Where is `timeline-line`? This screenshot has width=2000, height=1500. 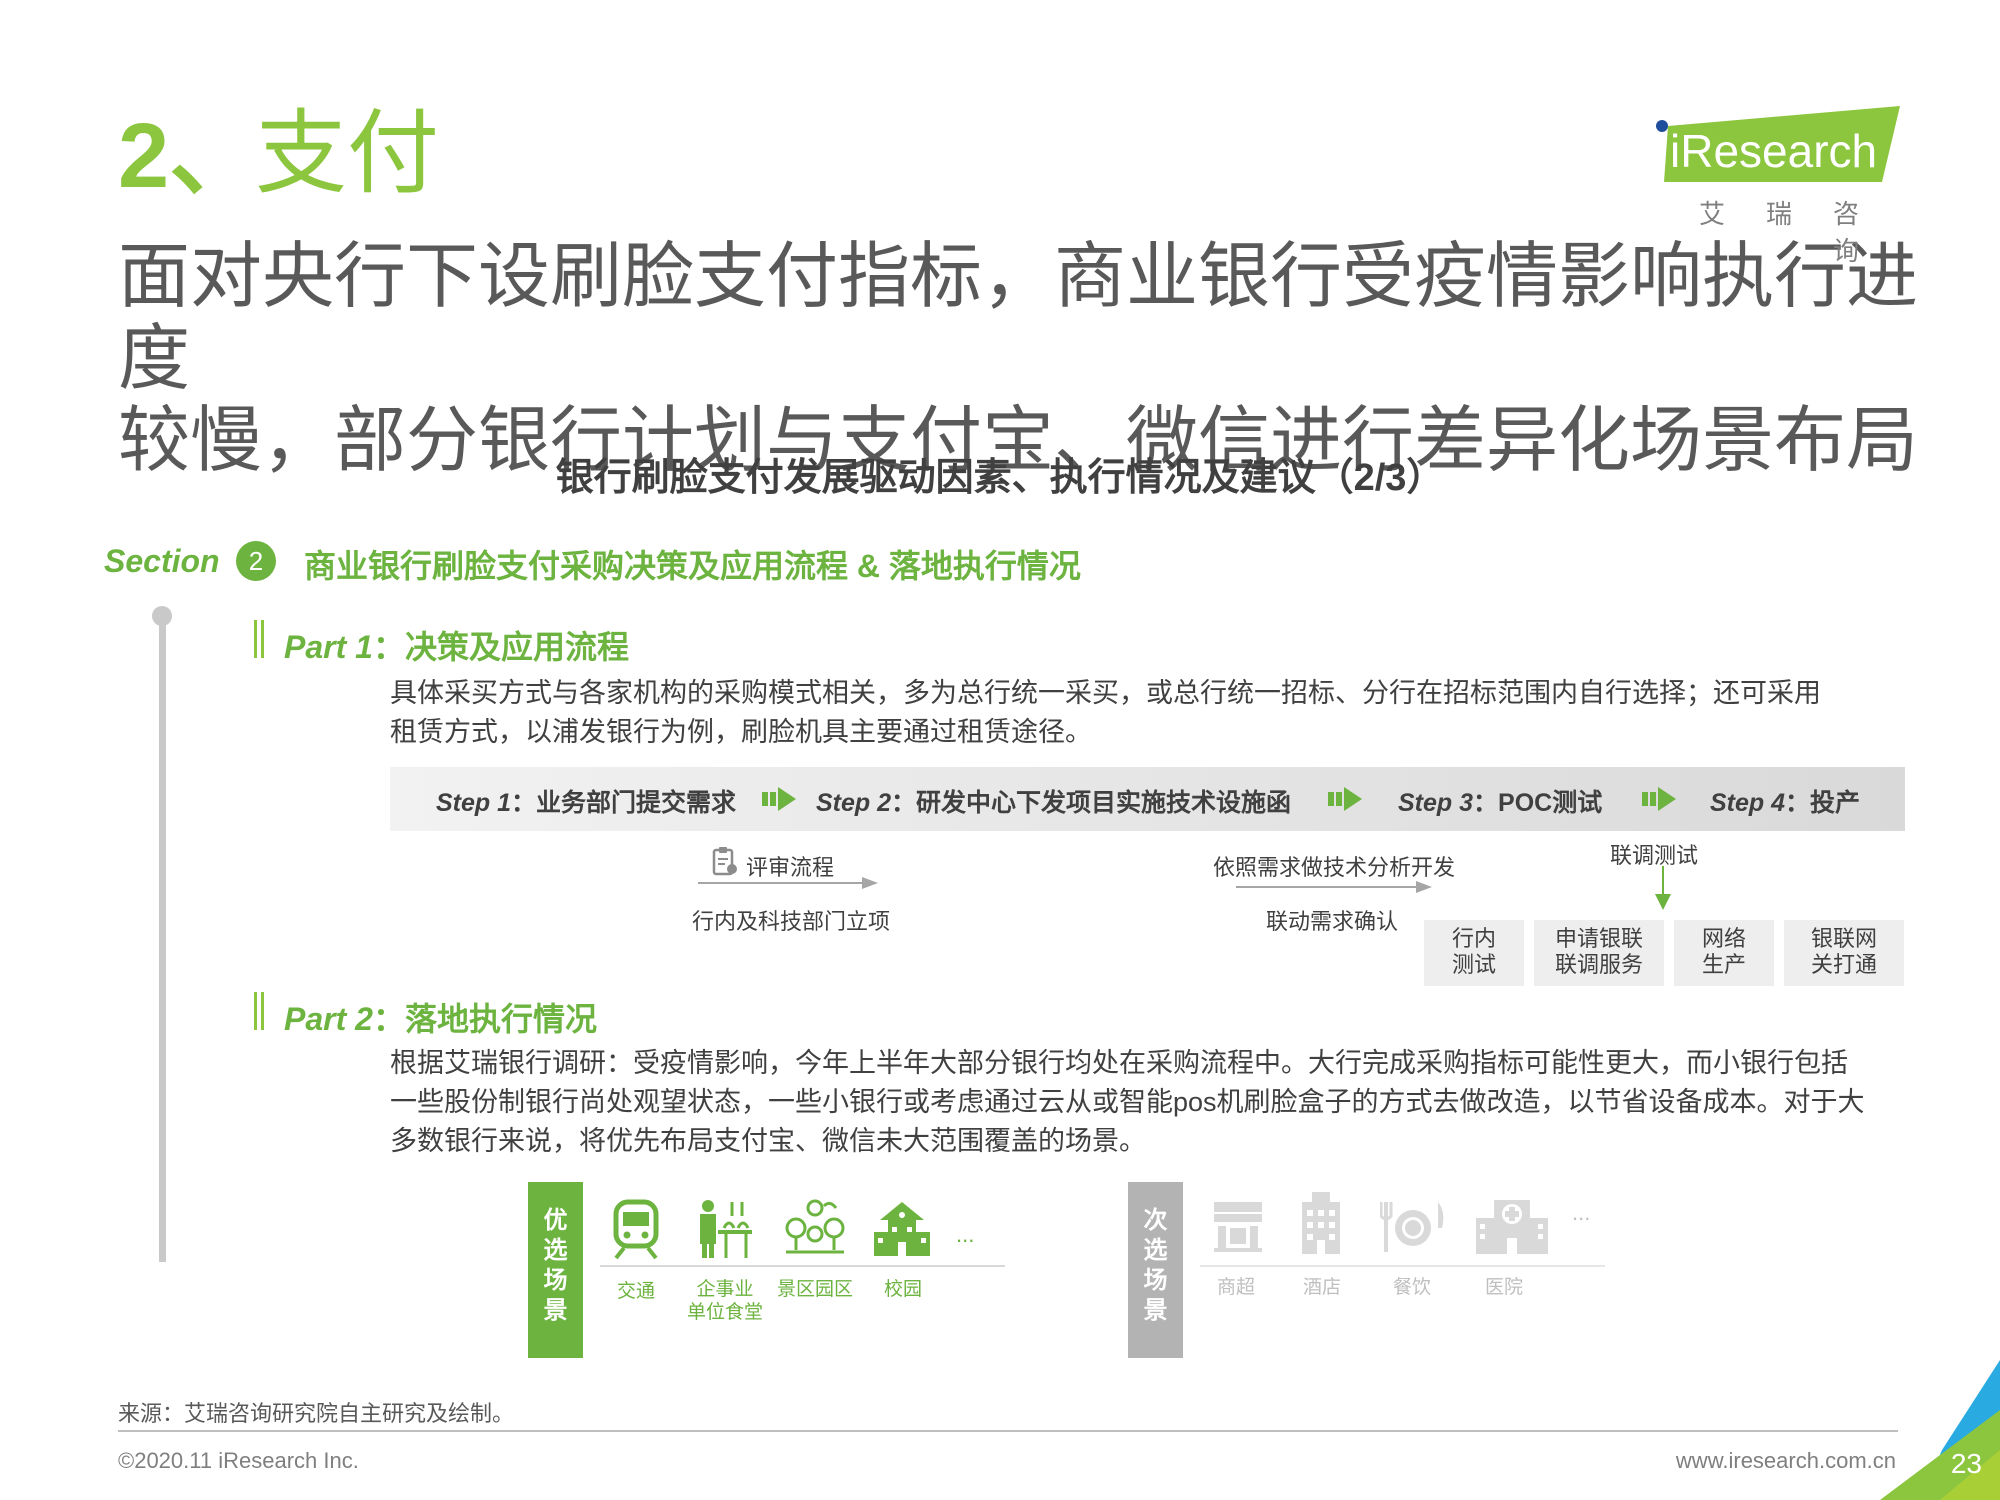
timeline-line is located at coordinates (162, 937).